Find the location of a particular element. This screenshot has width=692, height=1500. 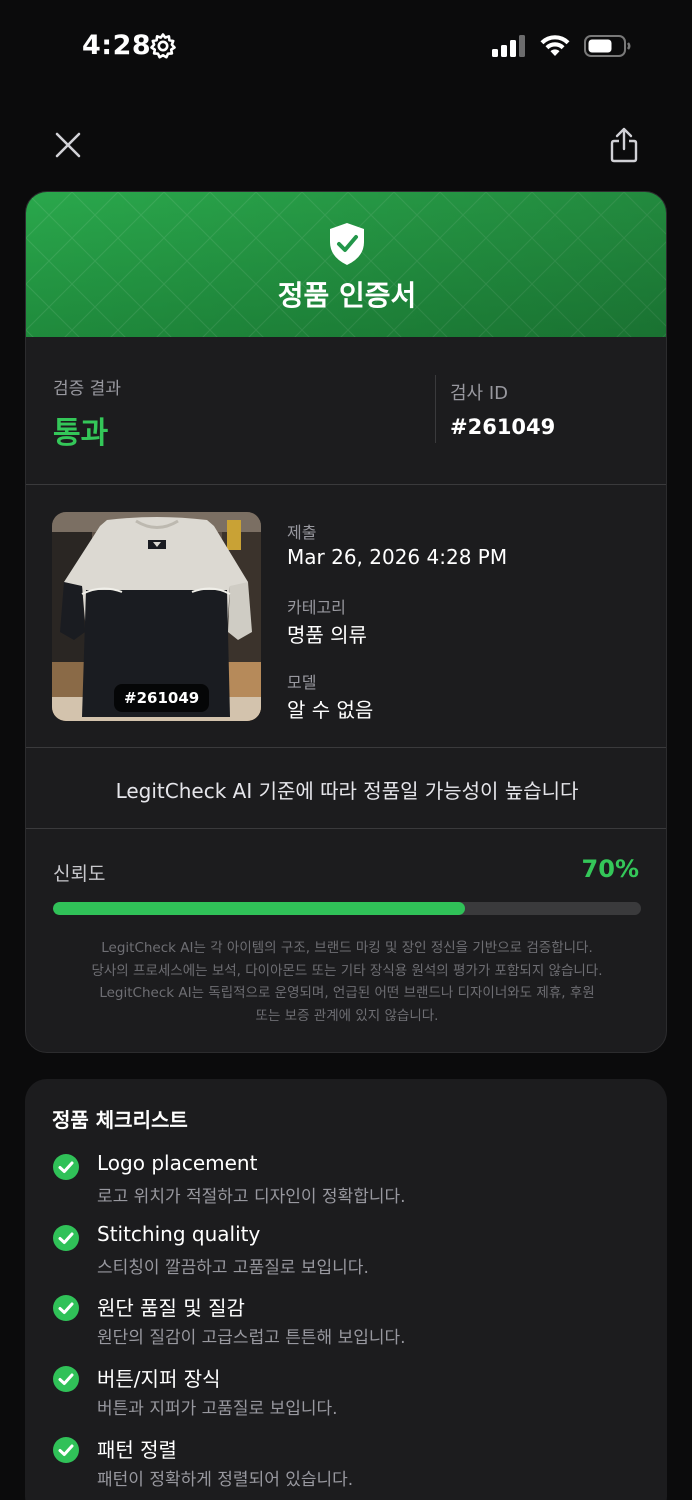

status-time: 4:28 is located at coordinates (117, 45).